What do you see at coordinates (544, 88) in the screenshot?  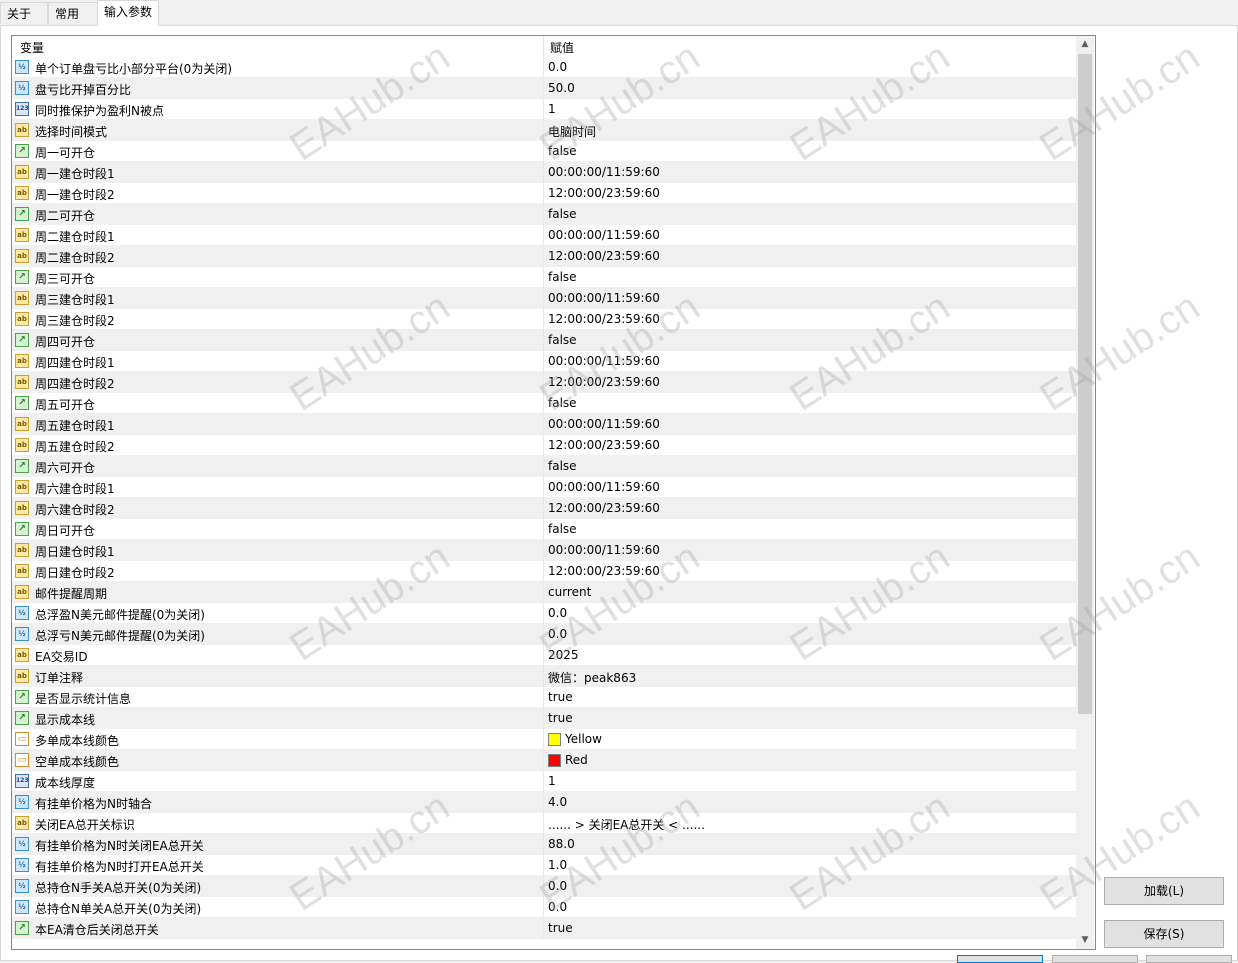 I see `parameter-row: ½ 盘亏比开掉百分比 50.0` at bounding box center [544, 88].